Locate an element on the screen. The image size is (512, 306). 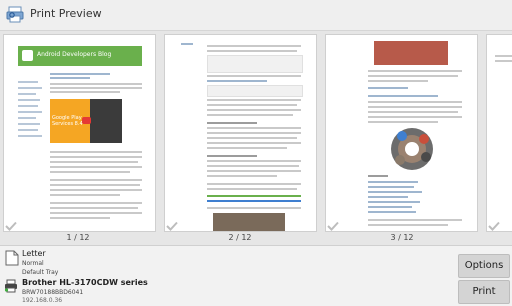
page-number-2: 2 / 12 is located at coordinates (240, 237).